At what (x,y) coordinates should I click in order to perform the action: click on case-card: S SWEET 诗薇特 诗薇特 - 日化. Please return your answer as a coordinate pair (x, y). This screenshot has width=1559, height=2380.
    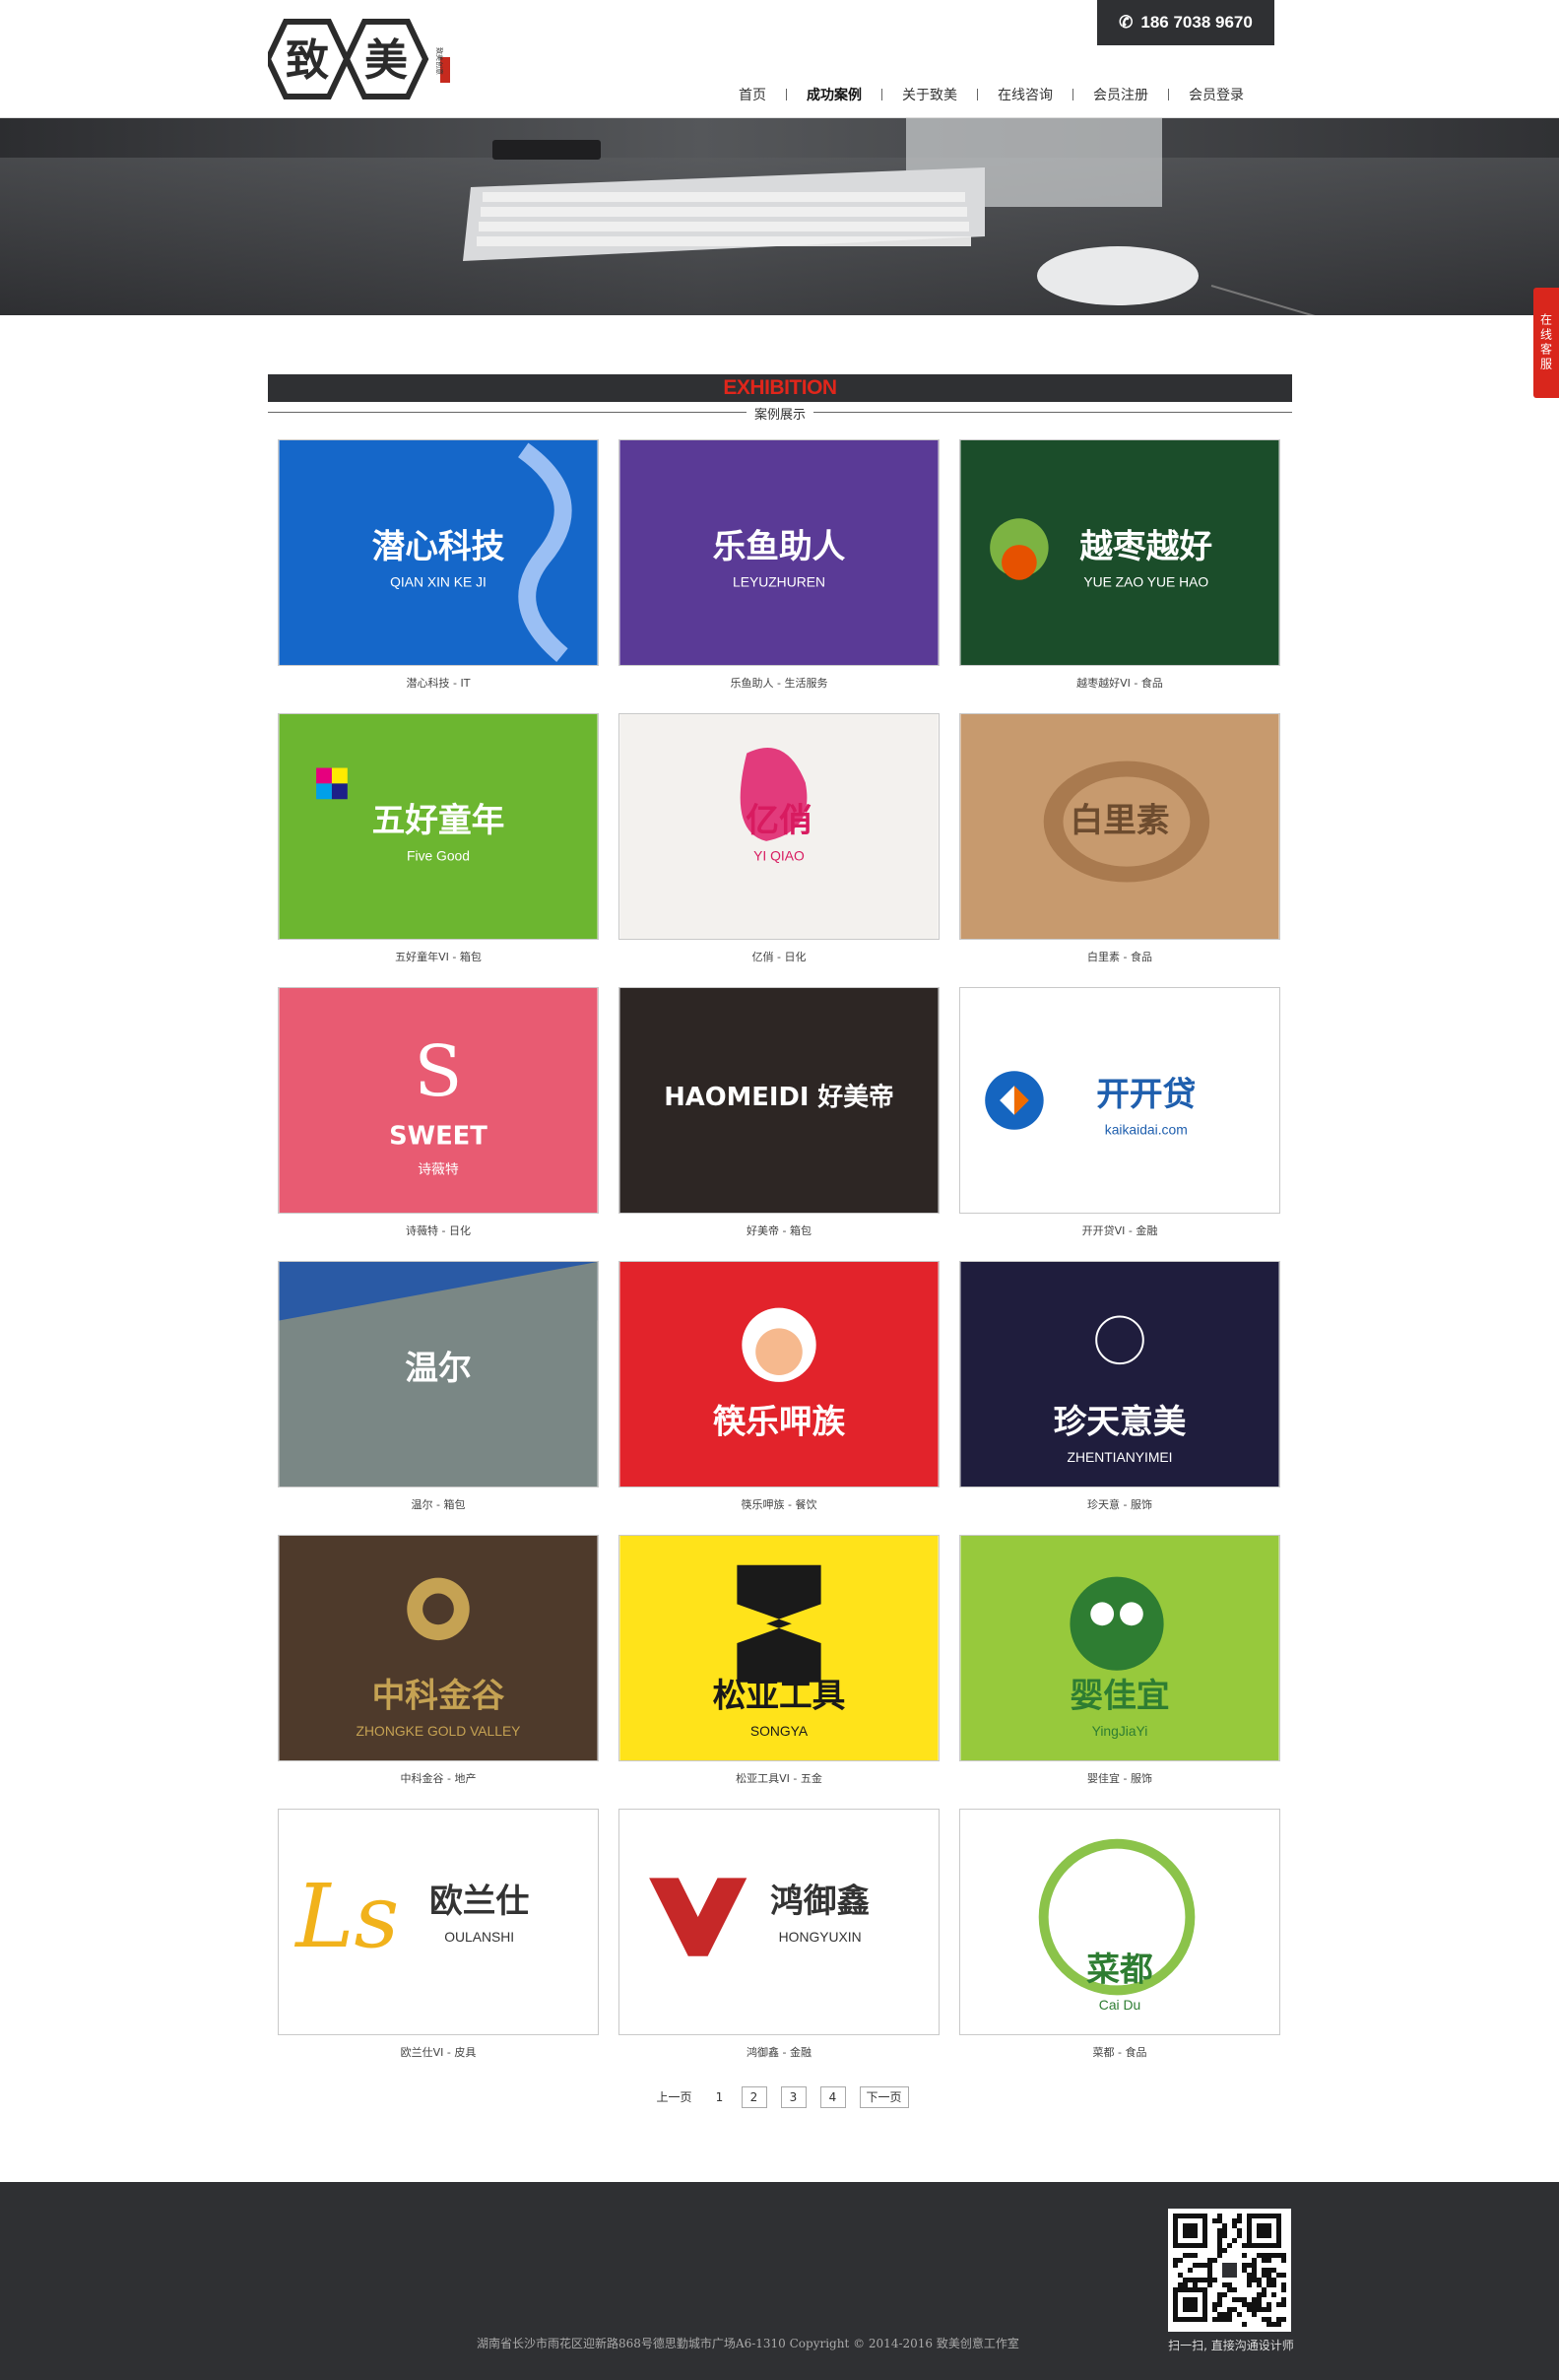
    Looking at the image, I should click on (438, 1112).